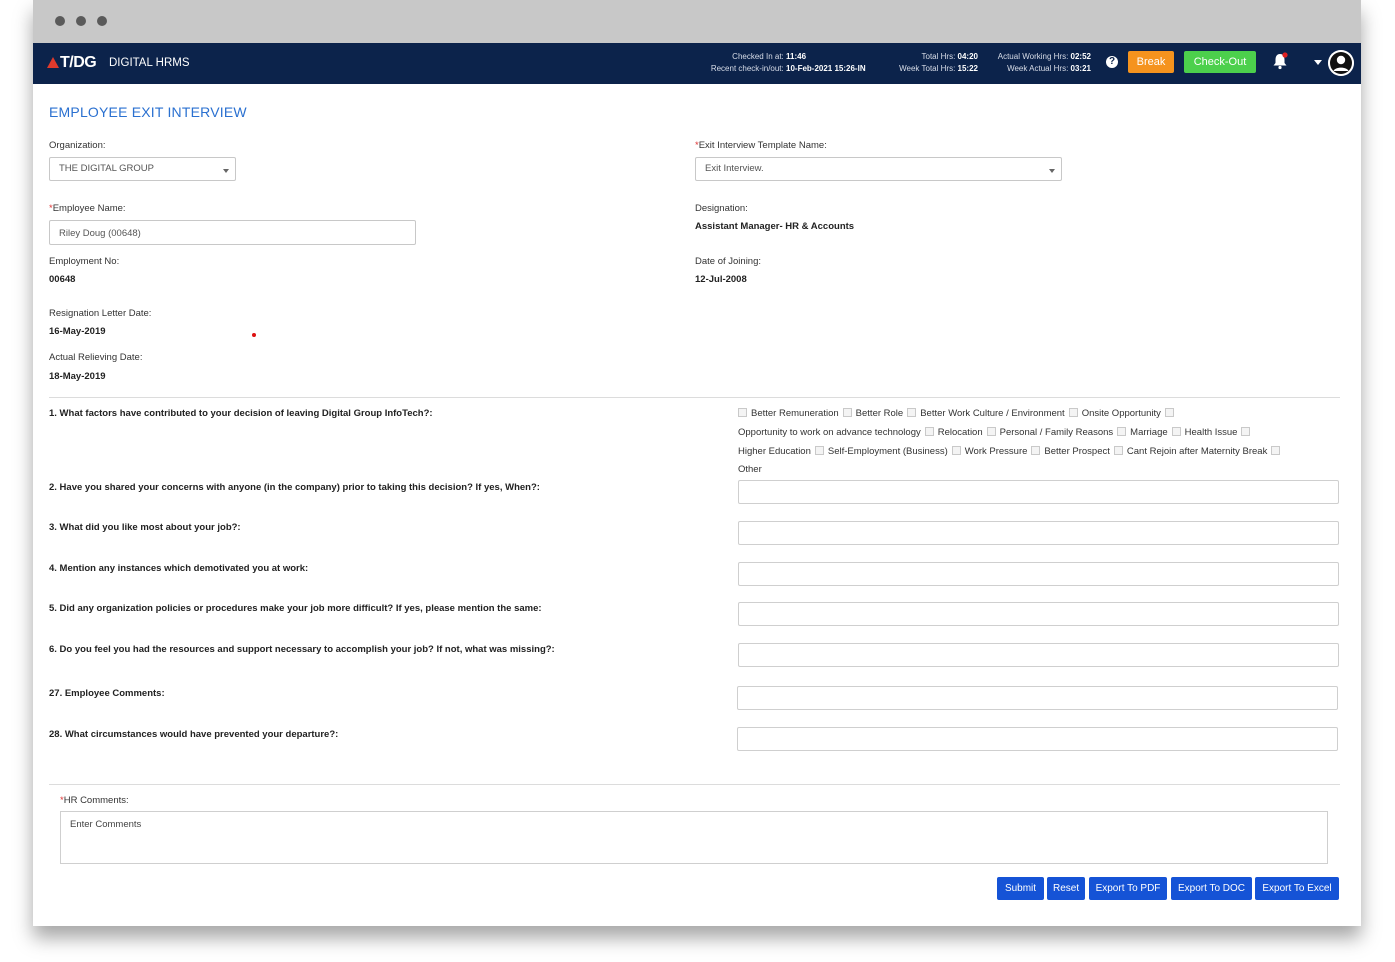 The image size is (1395, 962). What do you see at coordinates (721, 208) in the screenshot?
I see `designation-label: Designation:` at bounding box center [721, 208].